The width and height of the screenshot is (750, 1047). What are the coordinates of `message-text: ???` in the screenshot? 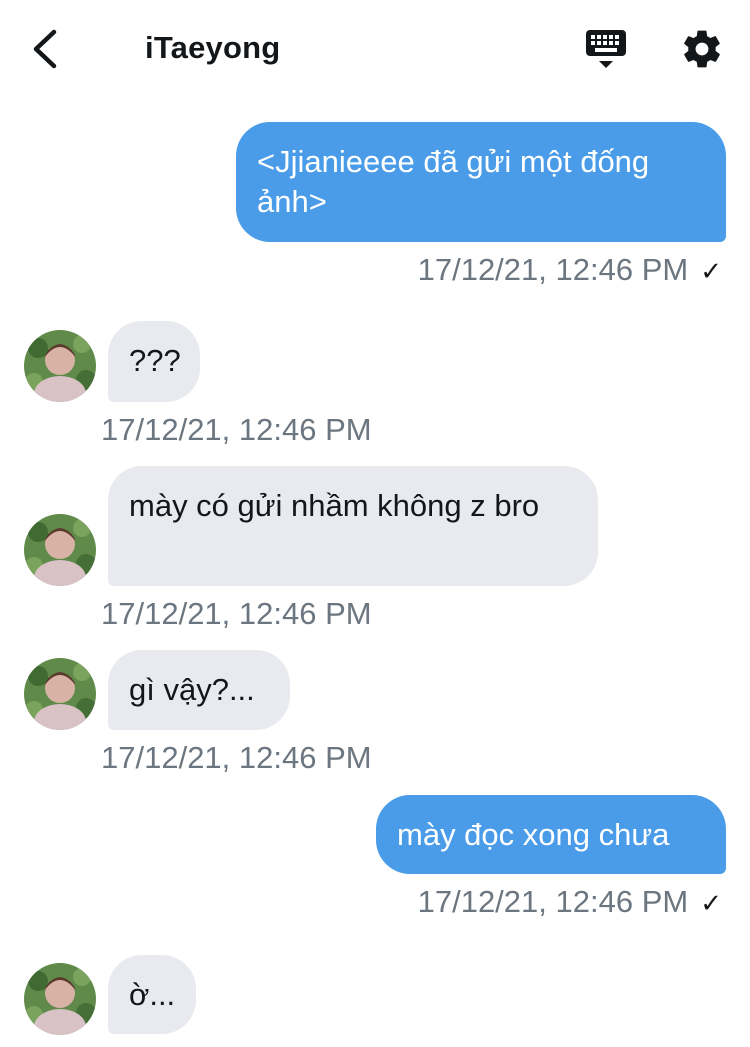 It's located at (155, 360).